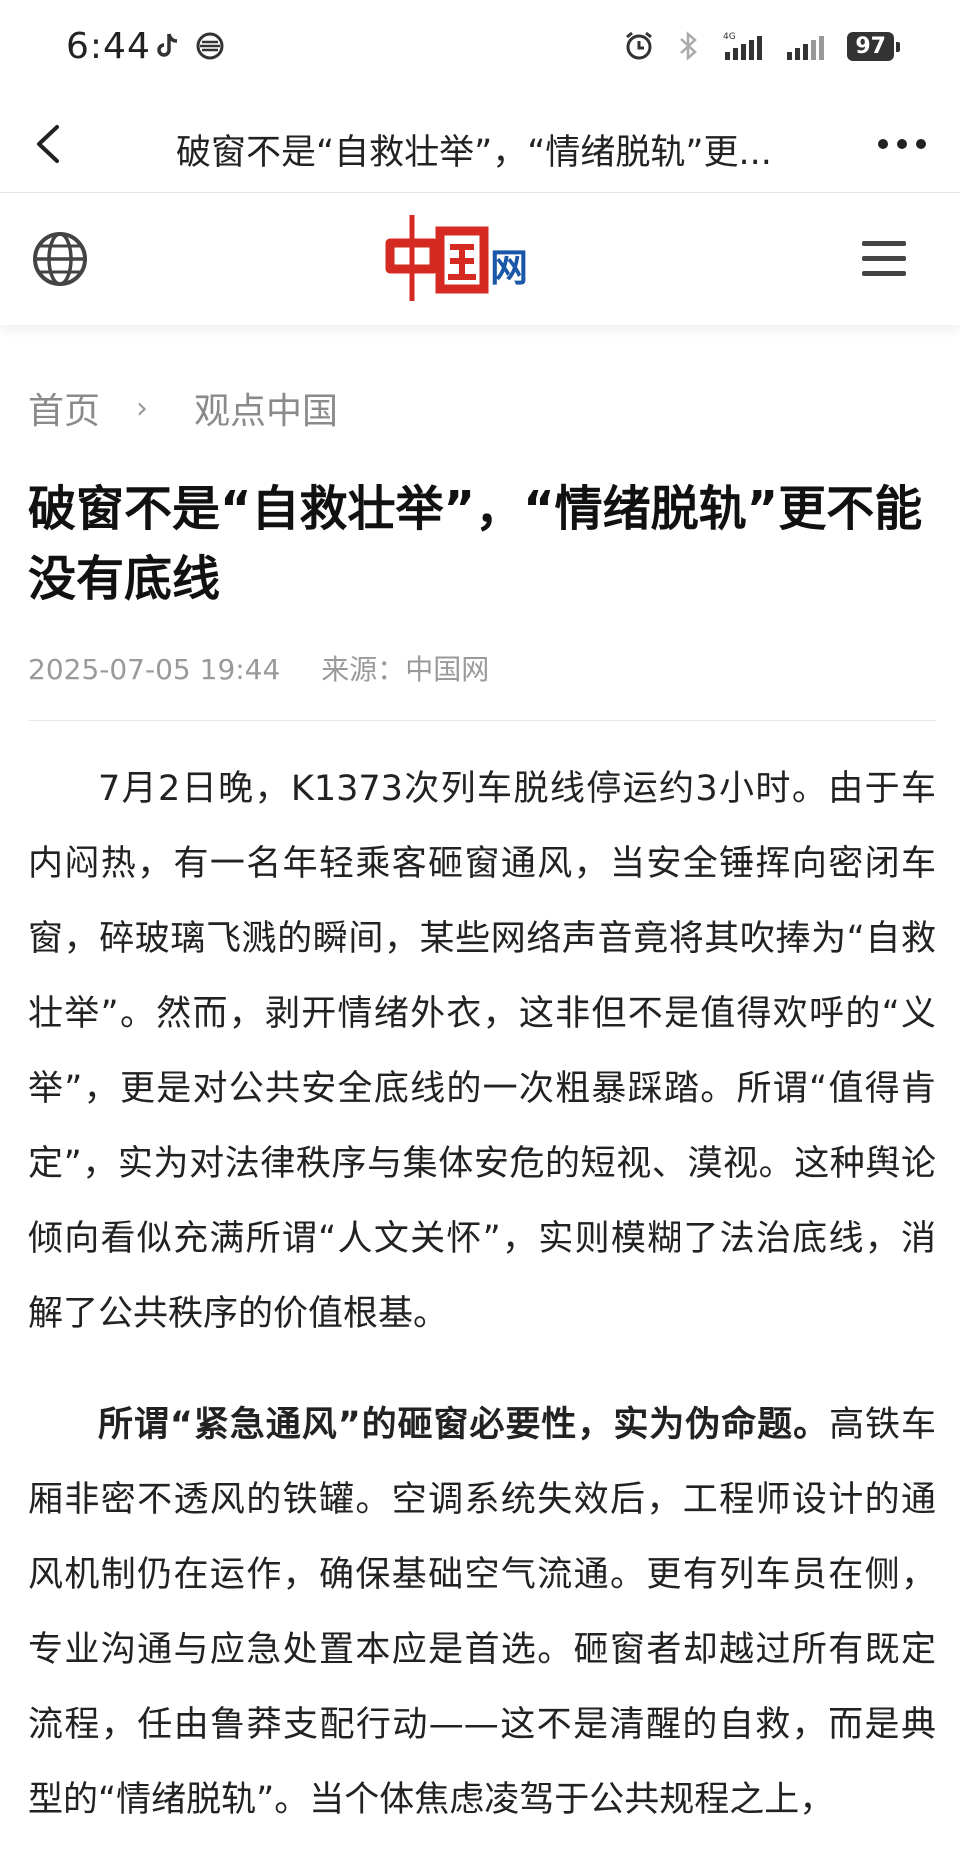  Describe the element at coordinates (363, 669) in the screenshot. I see `article-source-label: 来源：` at that location.